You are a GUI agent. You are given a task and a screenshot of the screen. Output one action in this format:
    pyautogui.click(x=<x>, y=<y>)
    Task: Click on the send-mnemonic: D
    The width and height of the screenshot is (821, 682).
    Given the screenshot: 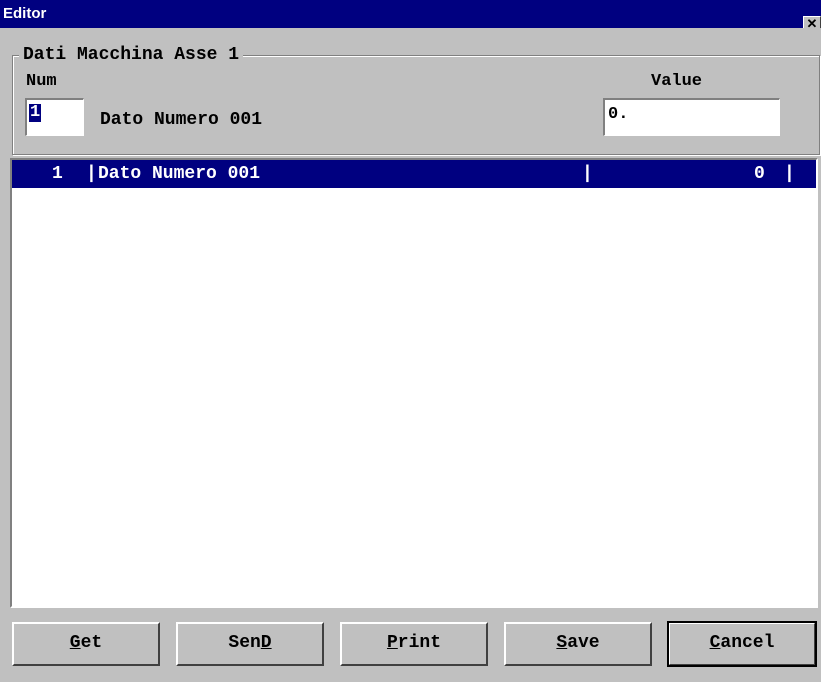 What is the action you would take?
    pyautogui.click(x=266, y=643)
    